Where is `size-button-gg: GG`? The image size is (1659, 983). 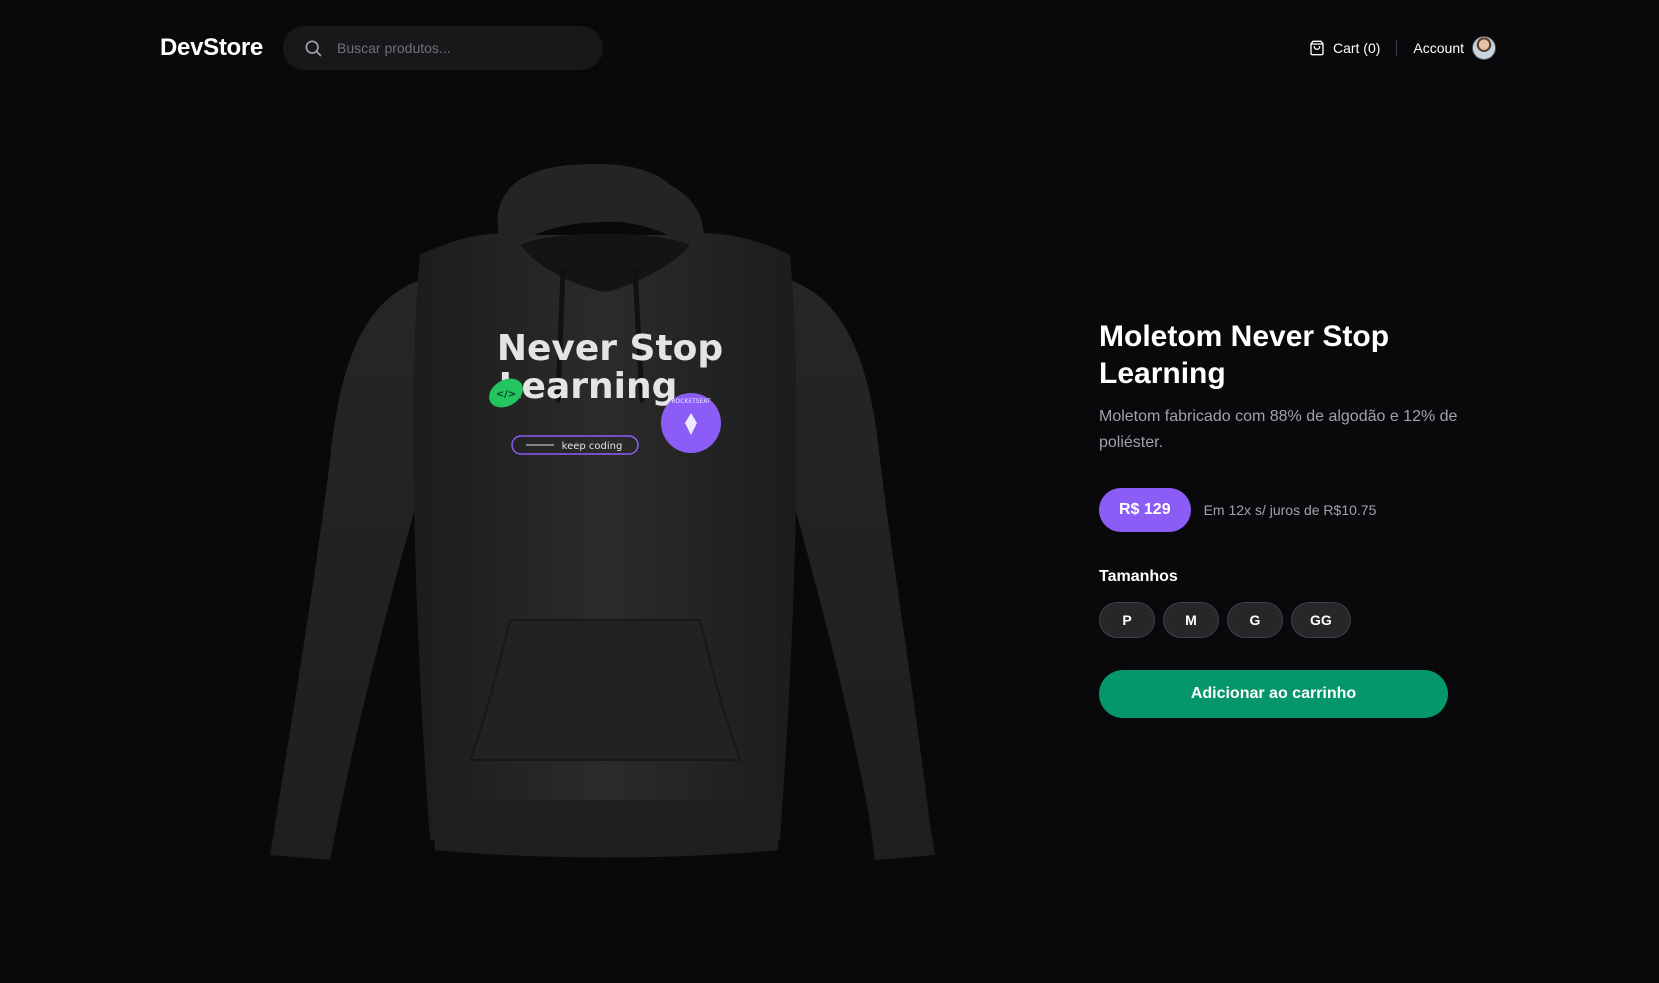 size-button-gg: GG is located at coordinates (1321, 620).